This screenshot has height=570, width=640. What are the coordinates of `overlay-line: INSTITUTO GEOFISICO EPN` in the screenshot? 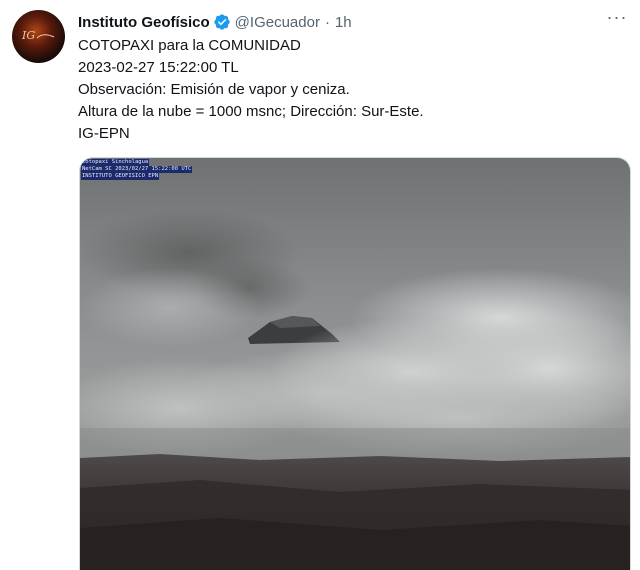 It's located at (120, 176).